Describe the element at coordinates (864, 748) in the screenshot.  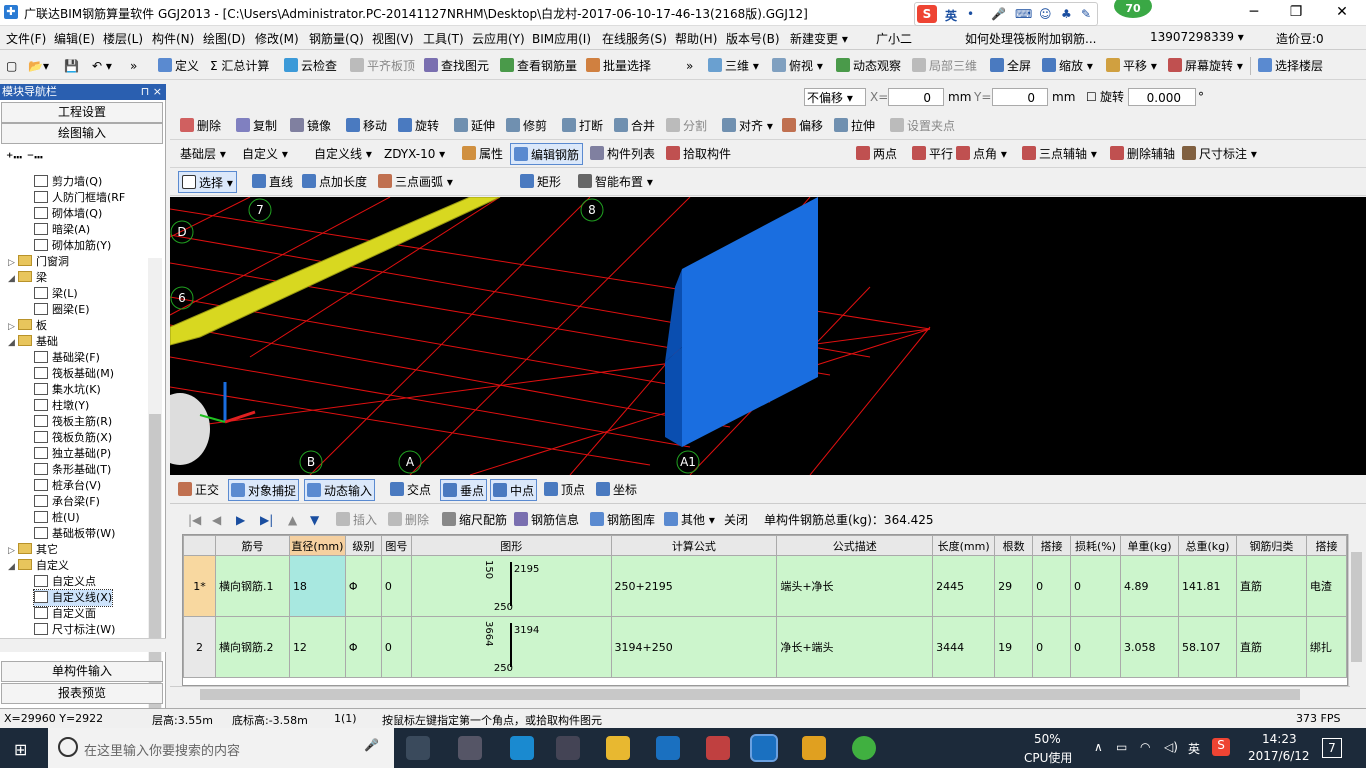
I see `green-app-icon` at that location.